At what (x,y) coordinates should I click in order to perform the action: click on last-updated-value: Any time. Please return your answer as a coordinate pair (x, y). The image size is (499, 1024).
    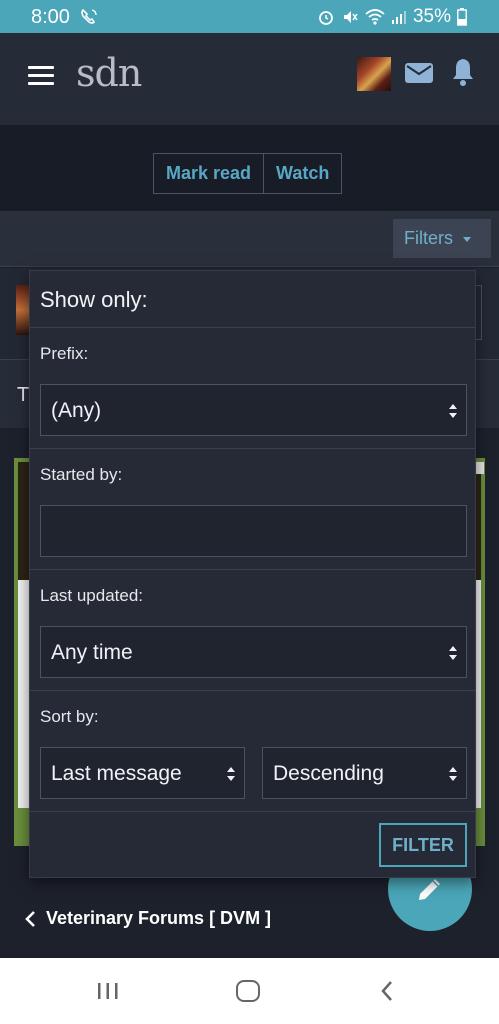
    Looking at the image, I should click on (92, 652).